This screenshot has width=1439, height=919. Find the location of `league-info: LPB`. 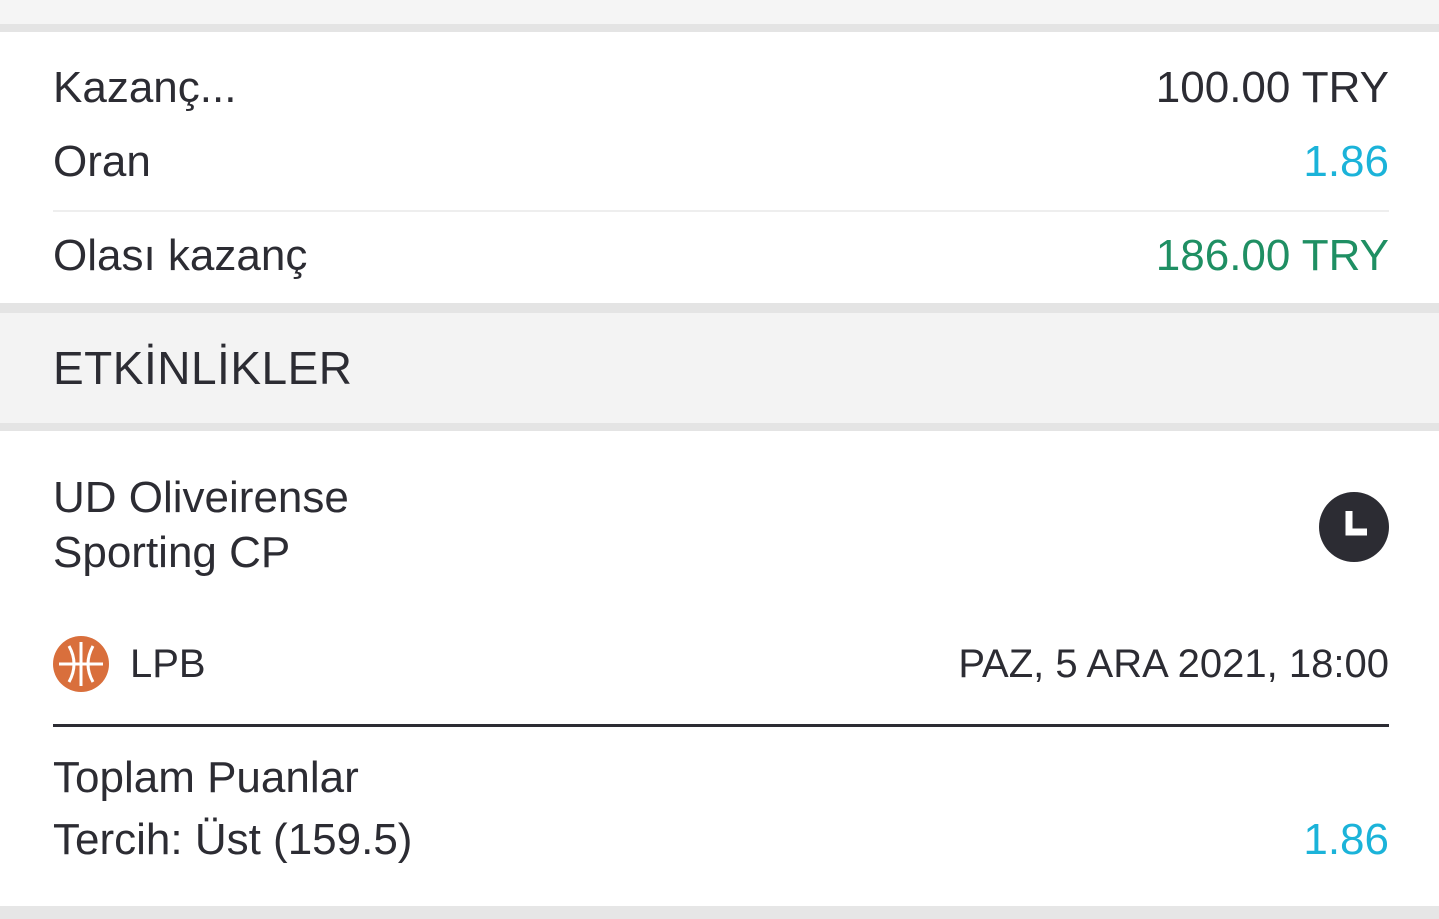

league-info: LPB is located at coordinates (129, 664).